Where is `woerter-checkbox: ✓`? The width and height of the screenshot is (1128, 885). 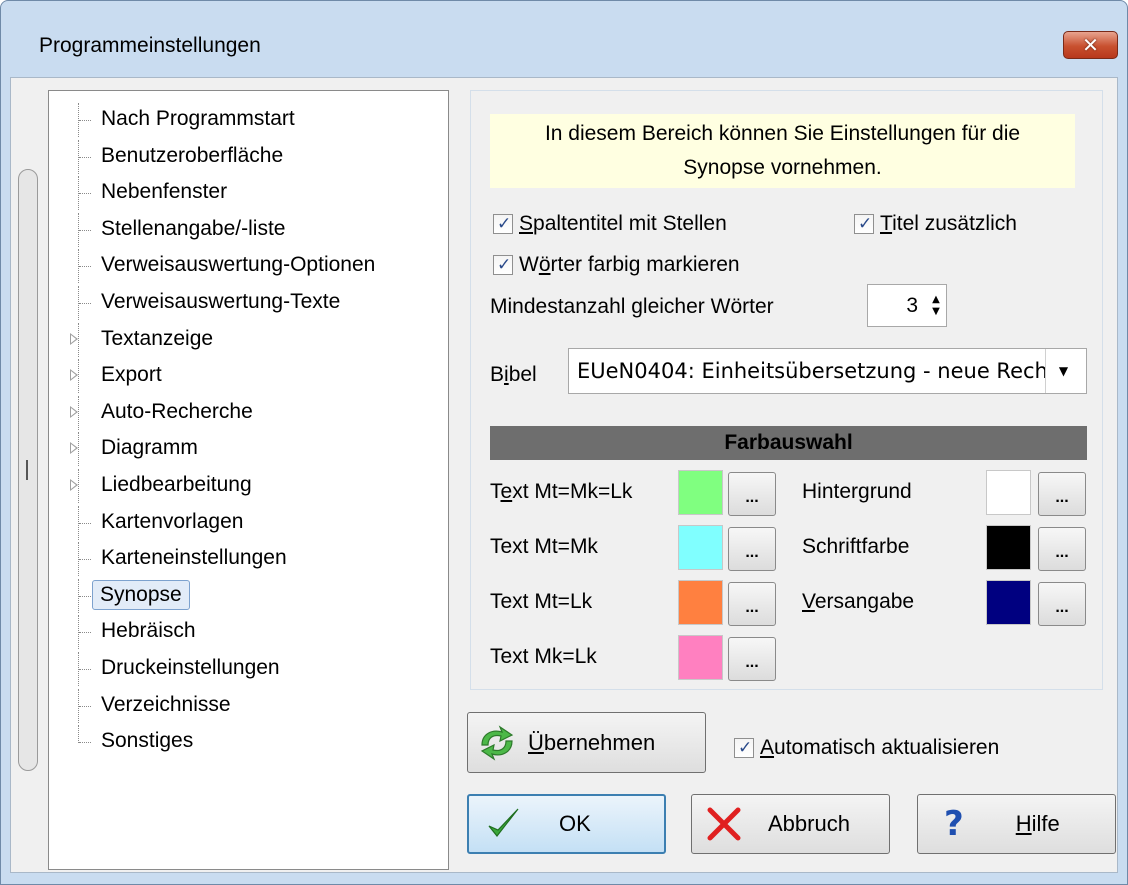
woerter-checkbox: ✓ is located at coordinates (503, 265).